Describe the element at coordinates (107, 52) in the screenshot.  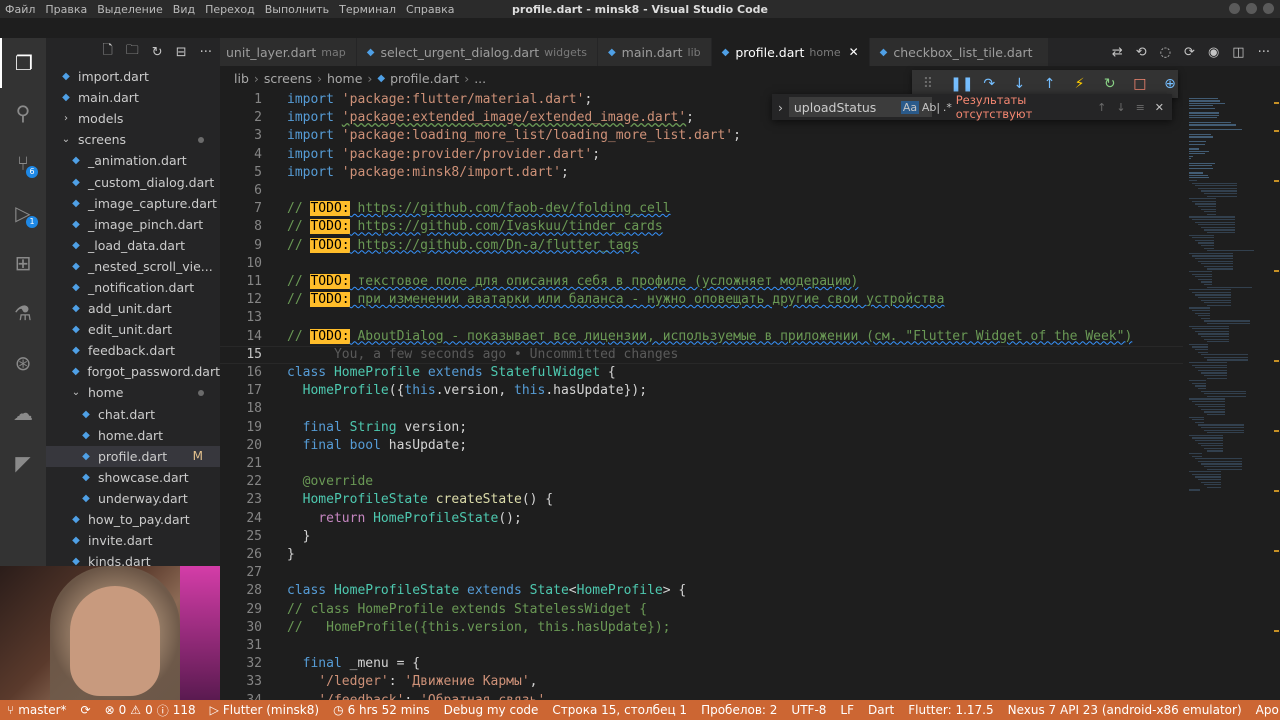
I see `new-file-icon: 🗋` at that location.